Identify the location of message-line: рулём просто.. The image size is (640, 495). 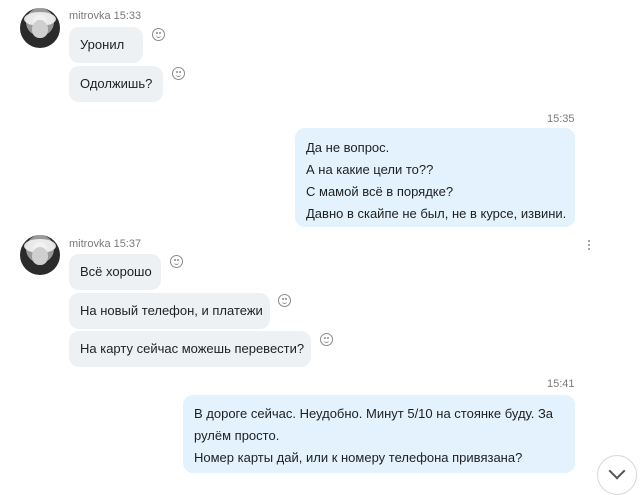
(237, 435).